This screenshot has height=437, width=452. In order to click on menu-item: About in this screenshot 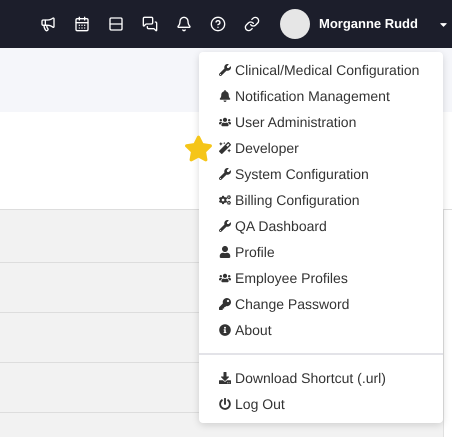, I will do `click(328, 330)`.